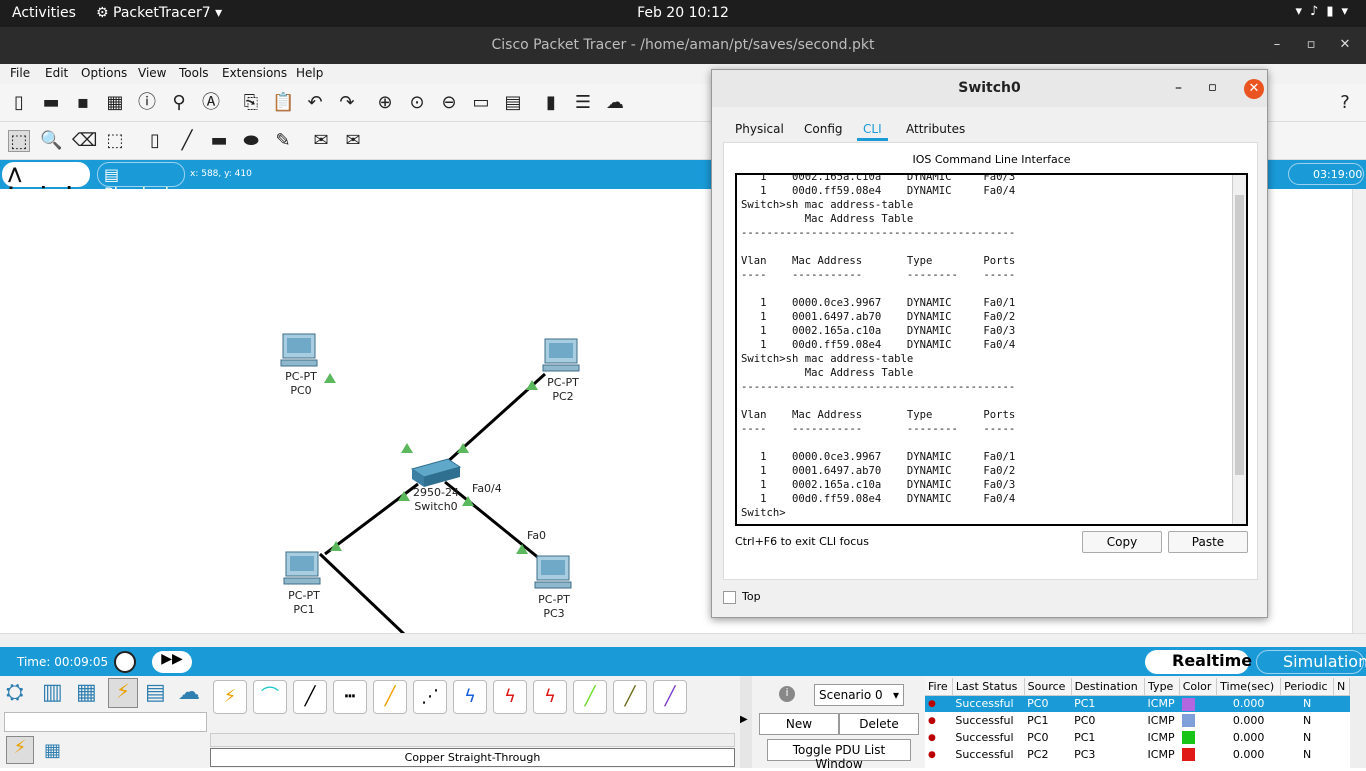 This screenshot has height=771, width=1366. I want to click on cli-scroll-thumb, so click(1239, 335).